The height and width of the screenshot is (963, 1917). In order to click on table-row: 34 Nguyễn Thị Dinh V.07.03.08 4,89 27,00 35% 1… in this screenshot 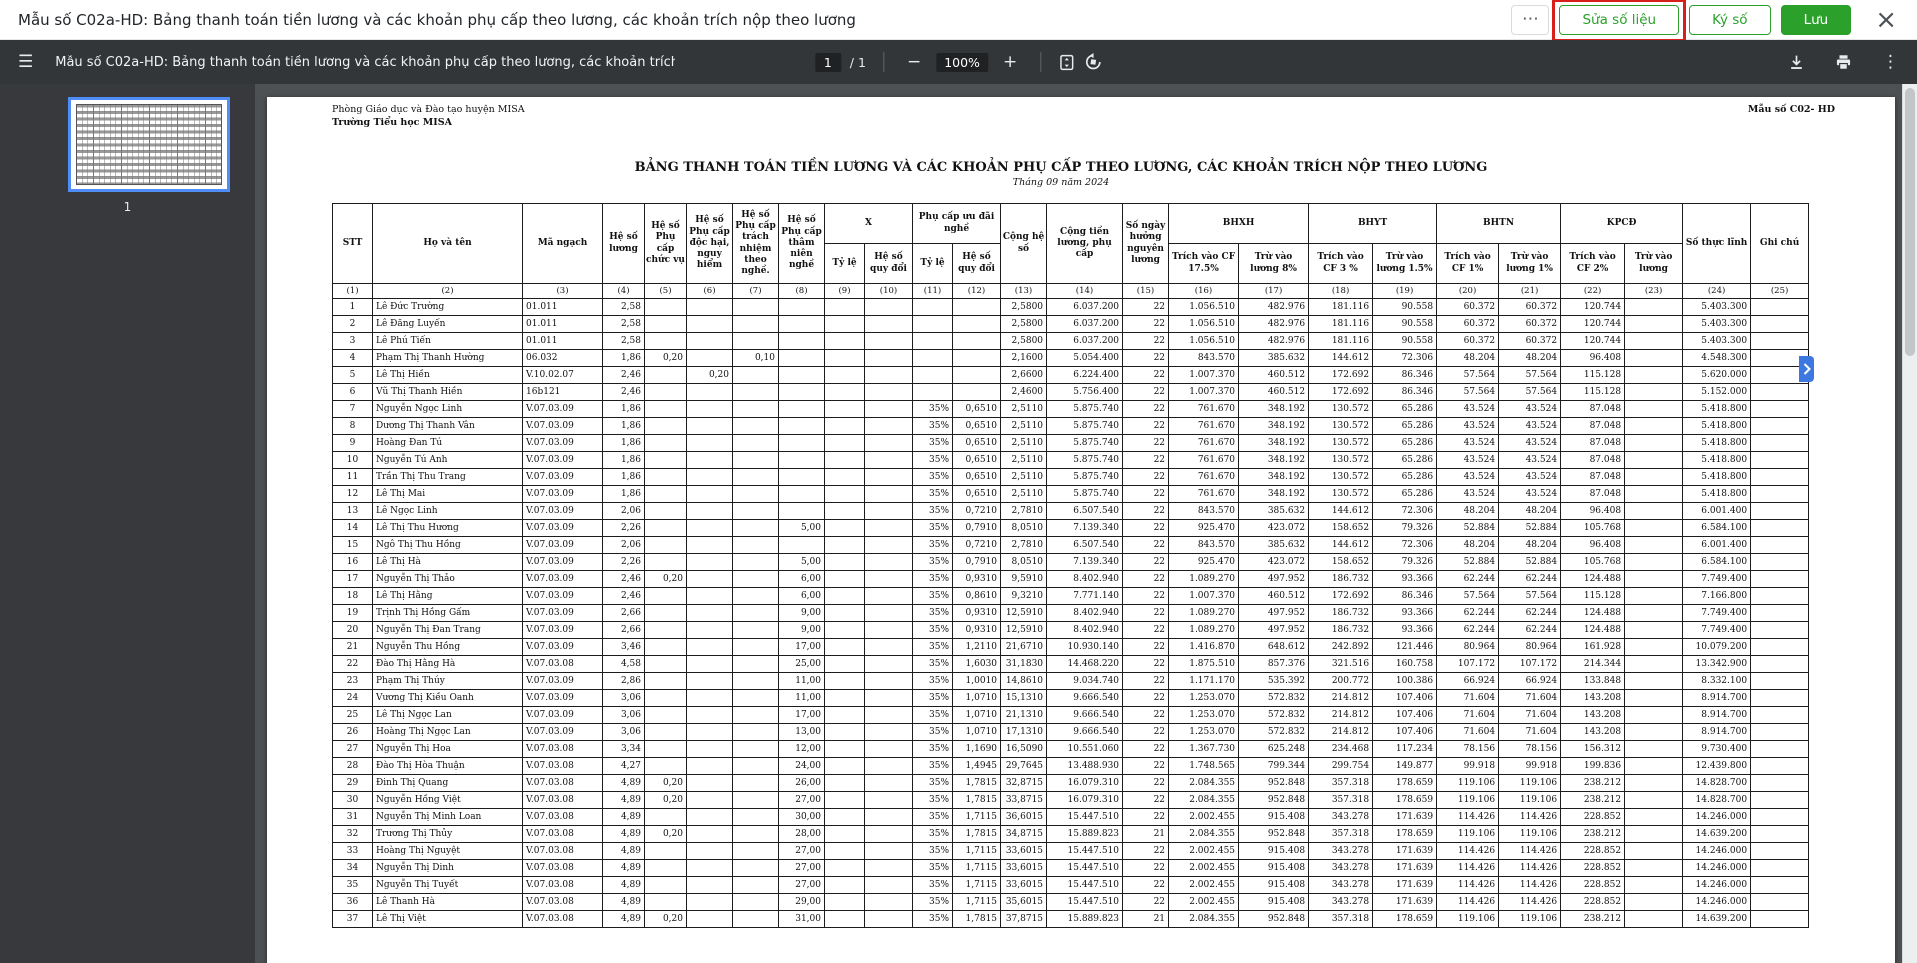, I will do `click(1071, 868)`.